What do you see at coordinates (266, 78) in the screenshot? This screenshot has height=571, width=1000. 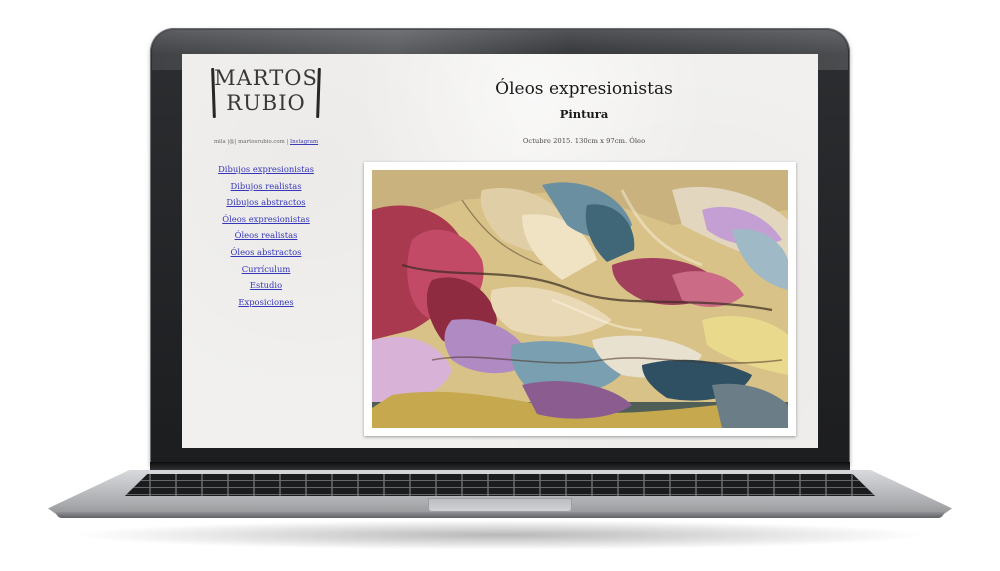 I see `logo-line-1: MARTOS` at bounding box center [266, 78].